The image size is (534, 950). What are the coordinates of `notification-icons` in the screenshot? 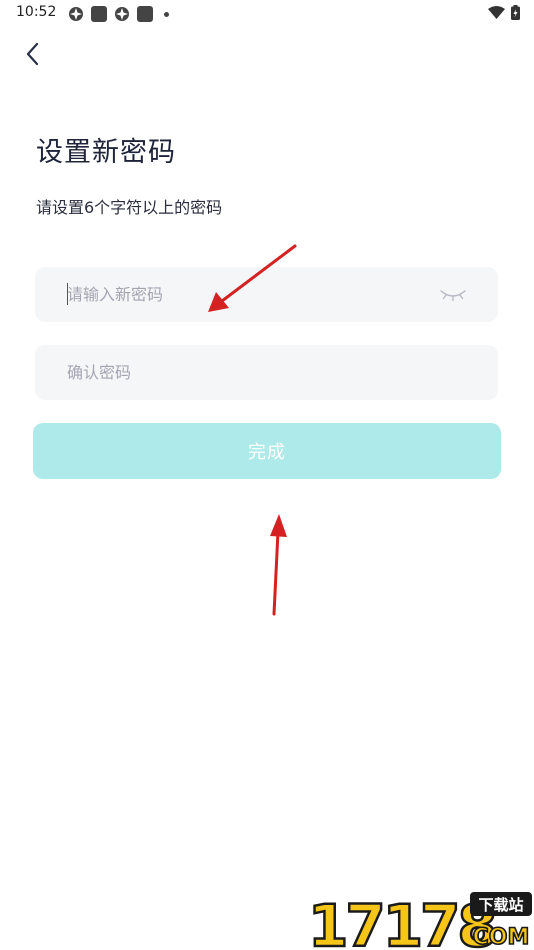 It's located at (118, 14).